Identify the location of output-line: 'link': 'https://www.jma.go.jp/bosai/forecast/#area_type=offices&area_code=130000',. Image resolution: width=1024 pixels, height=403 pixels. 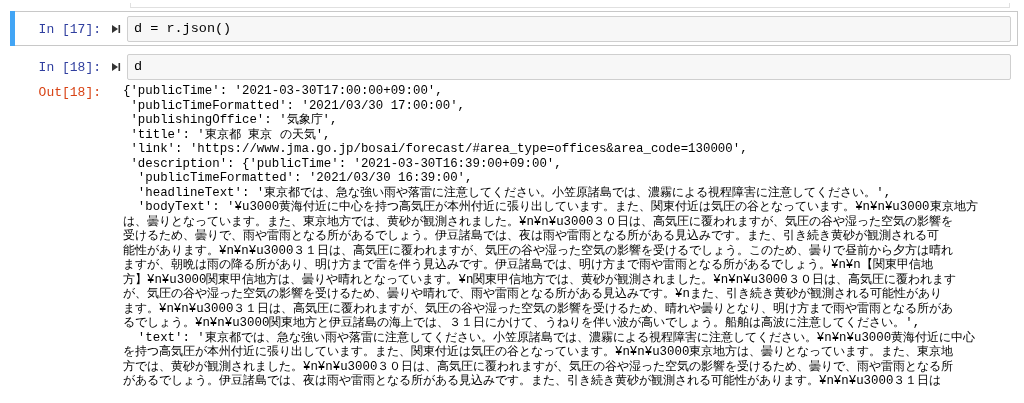
(438, 149).